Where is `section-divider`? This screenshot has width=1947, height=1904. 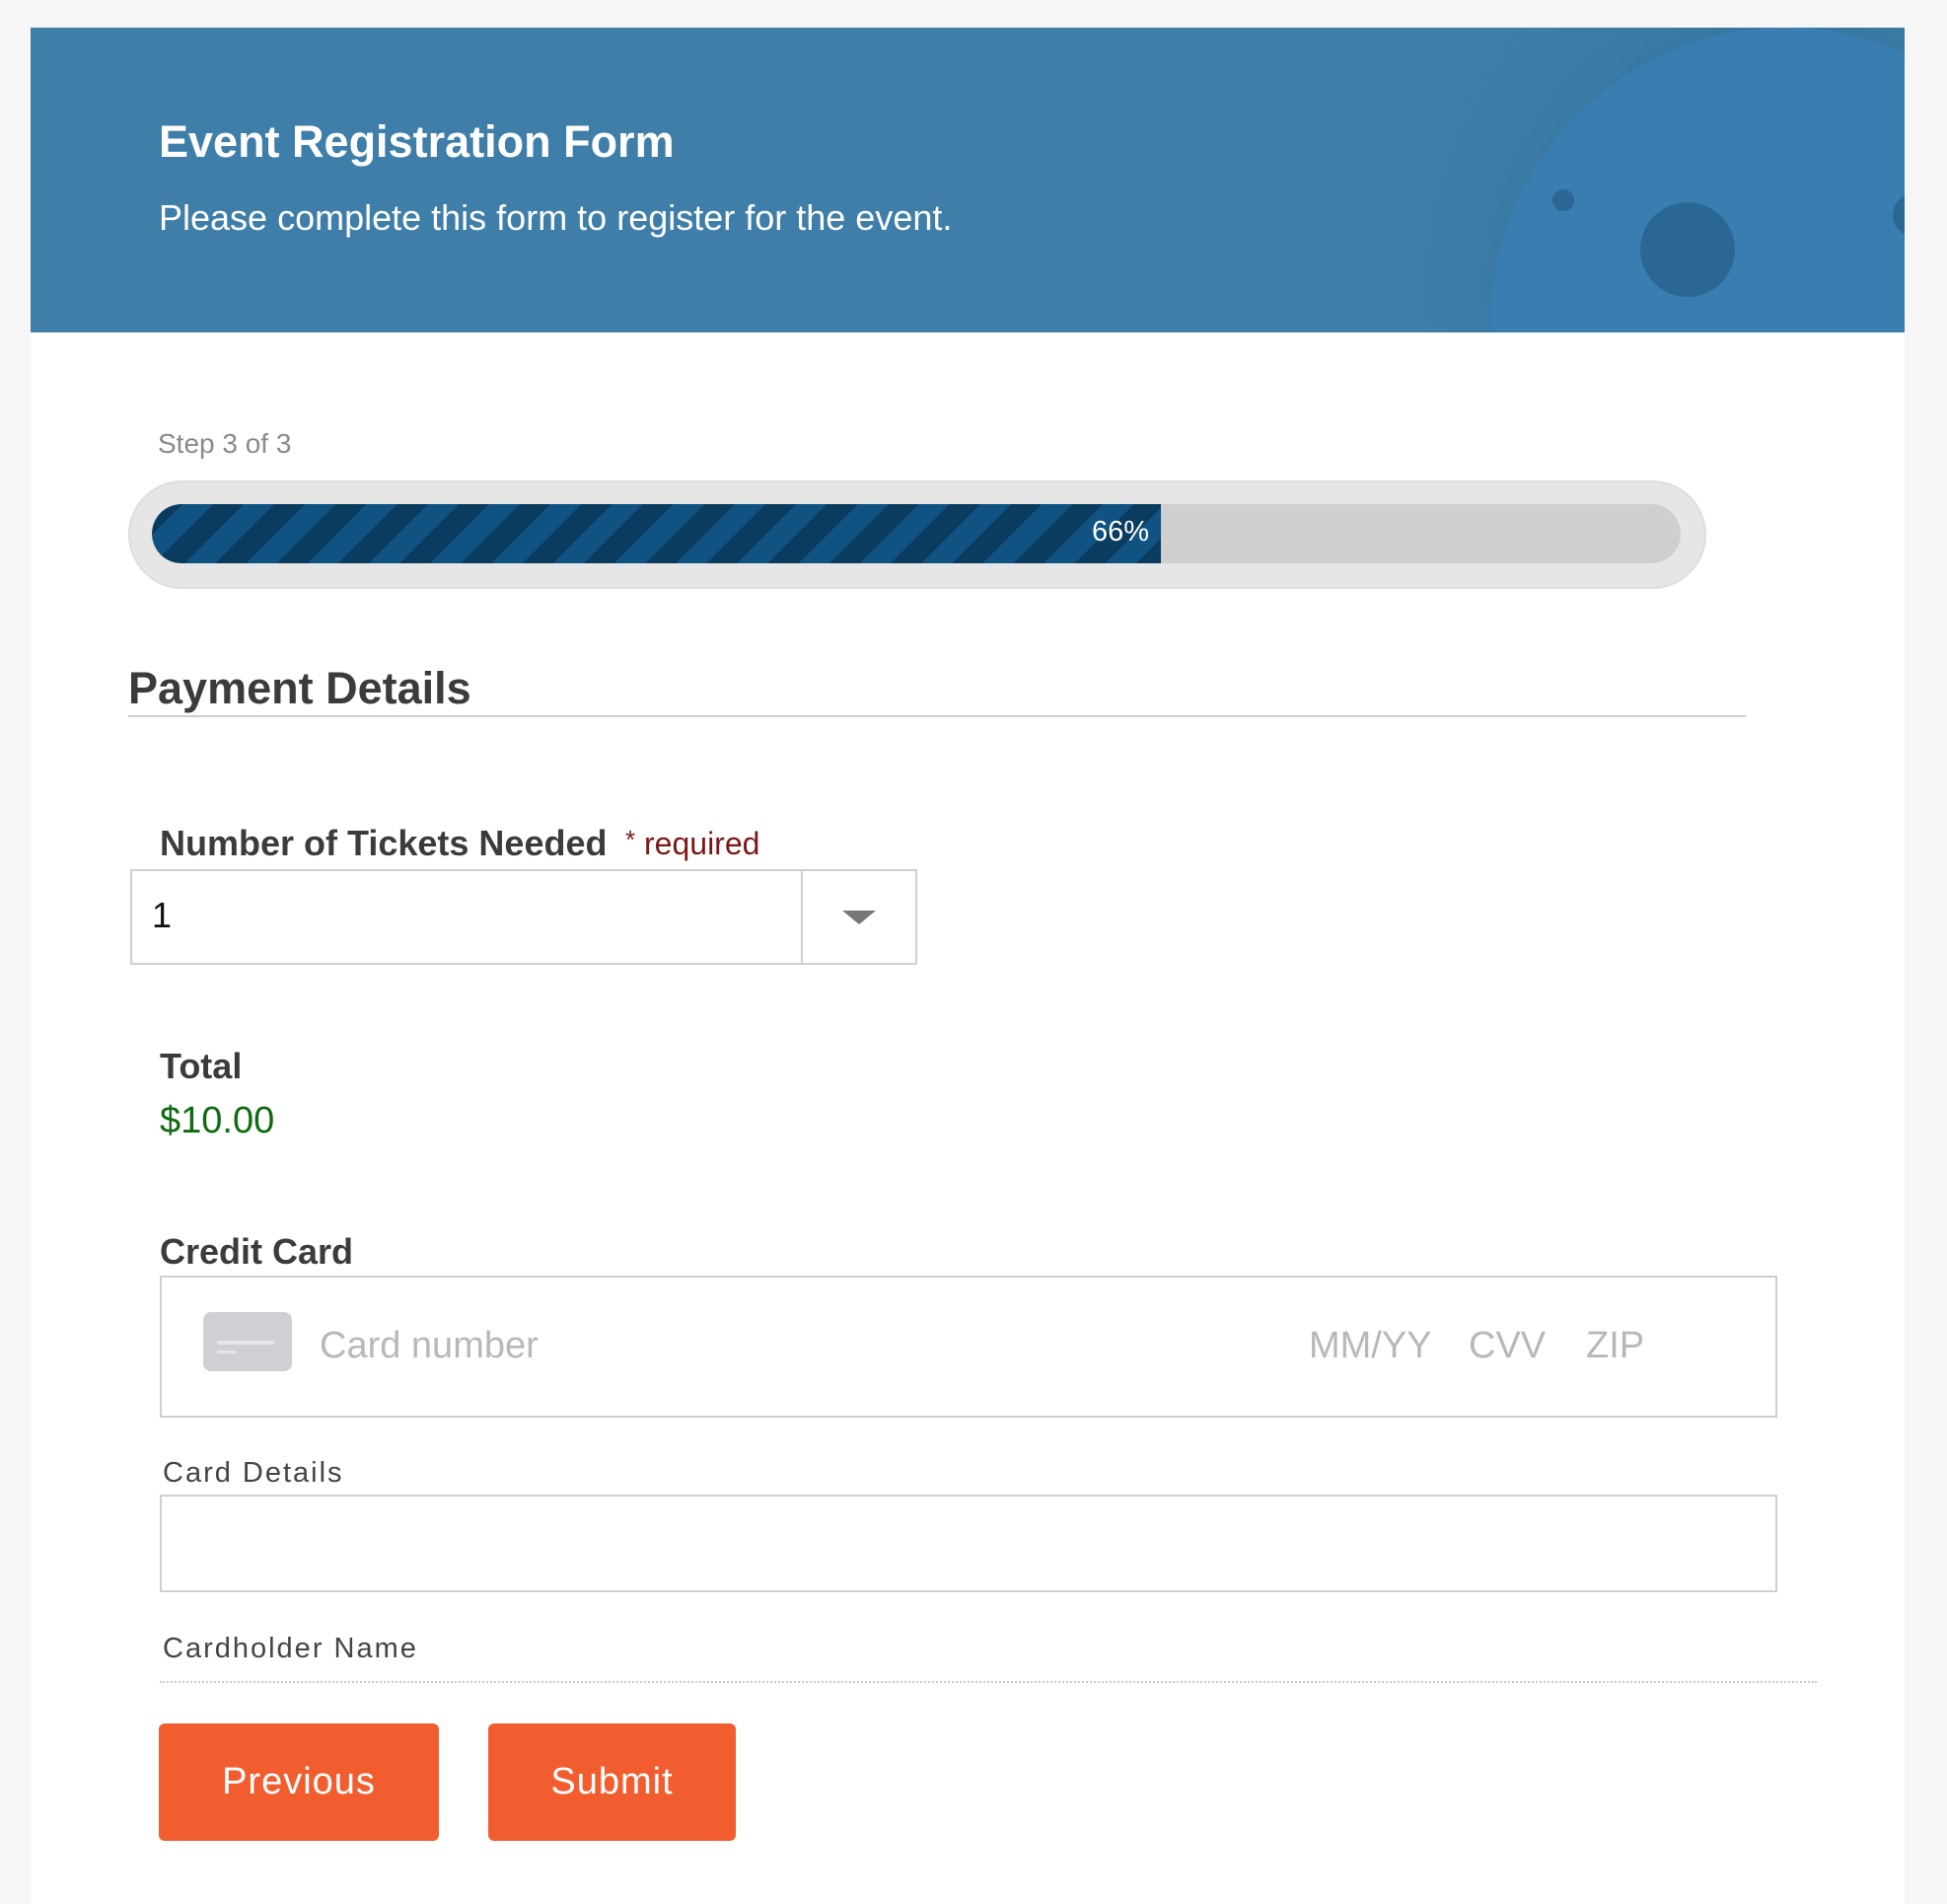 section-divider is located at coordinates (937, 716).